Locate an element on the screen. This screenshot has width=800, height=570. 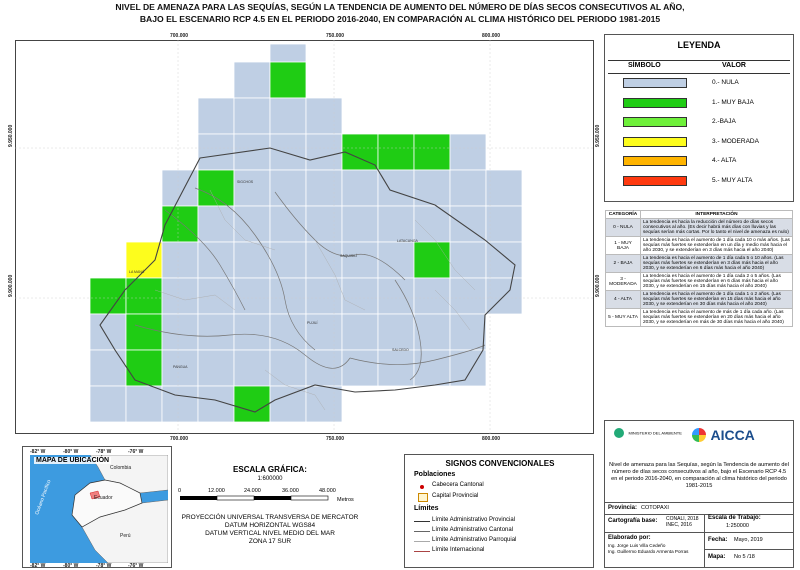
lim-parroquial-icon is located at coordinates (422, 541).